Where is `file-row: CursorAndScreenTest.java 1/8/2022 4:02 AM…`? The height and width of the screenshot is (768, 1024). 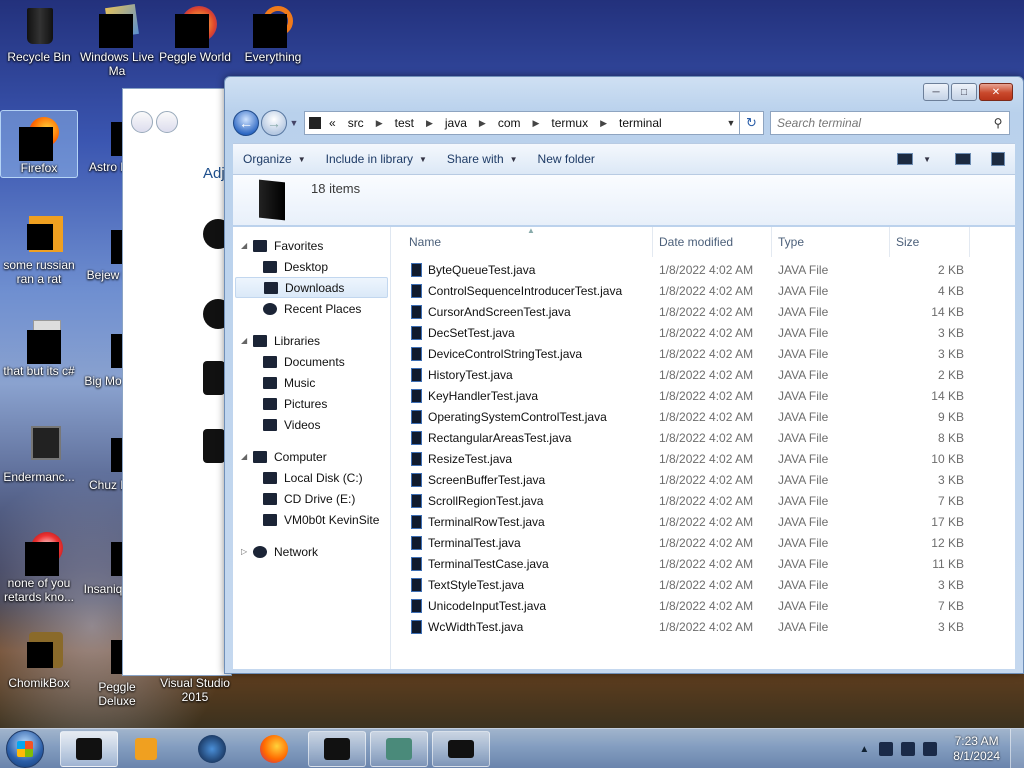 file-row: CursorAndScreenTest.java 1/8/2022 4:02 AM… is located at coordinates (703, 311).